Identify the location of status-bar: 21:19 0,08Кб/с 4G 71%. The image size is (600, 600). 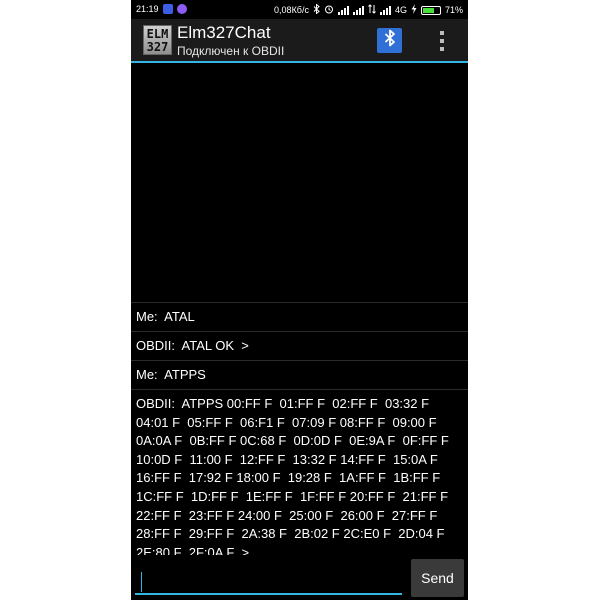
(299, 9).